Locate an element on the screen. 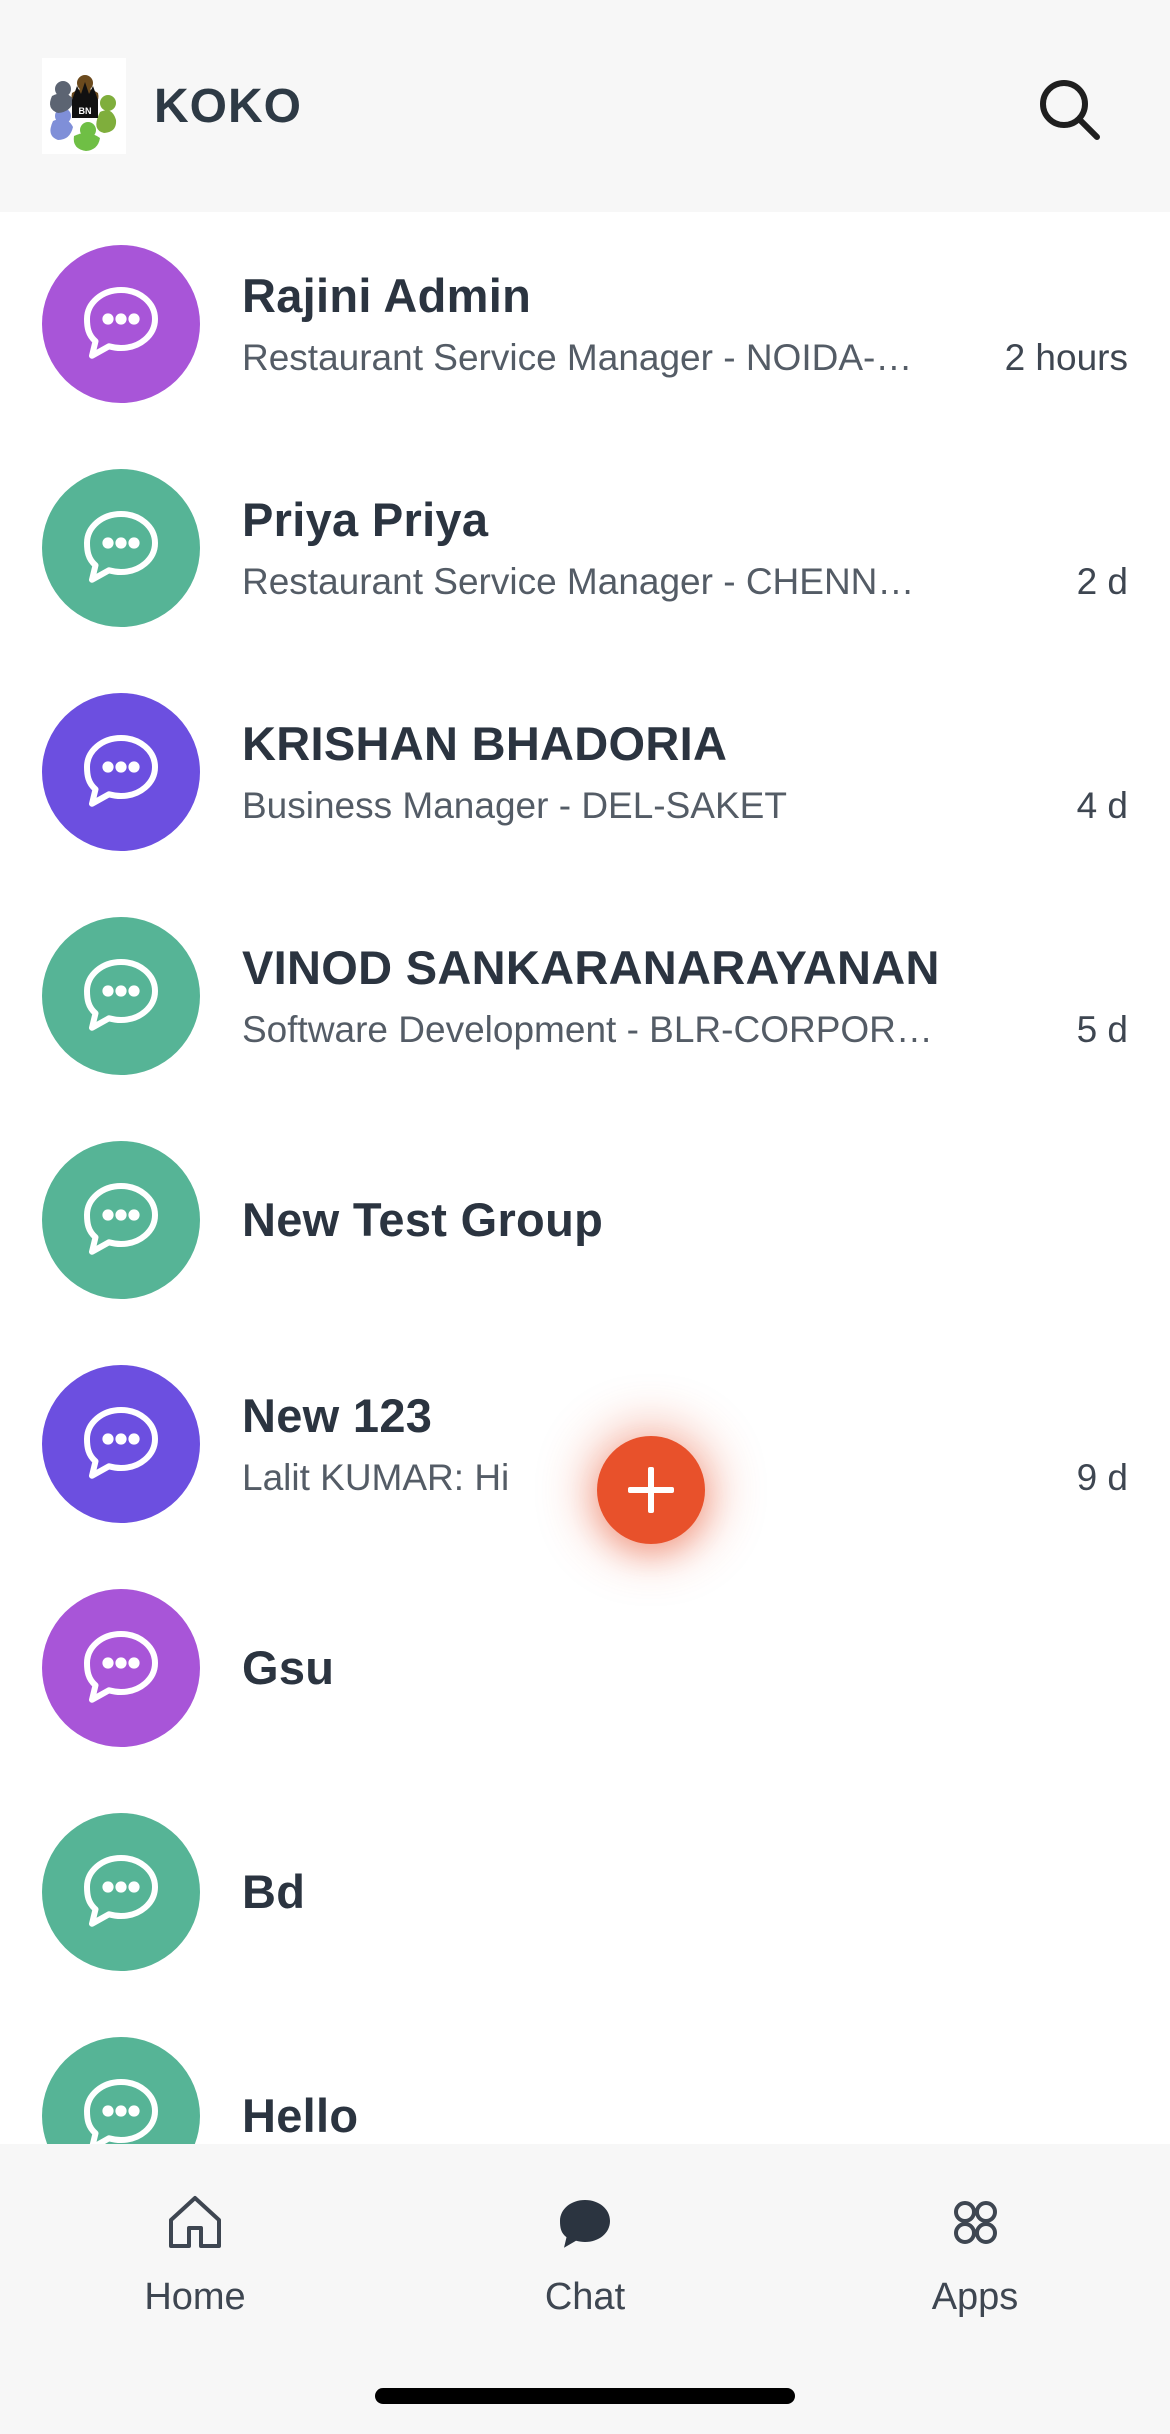 The image size is (1170, 2434). home-icon is located at coordinates (195, 2222).